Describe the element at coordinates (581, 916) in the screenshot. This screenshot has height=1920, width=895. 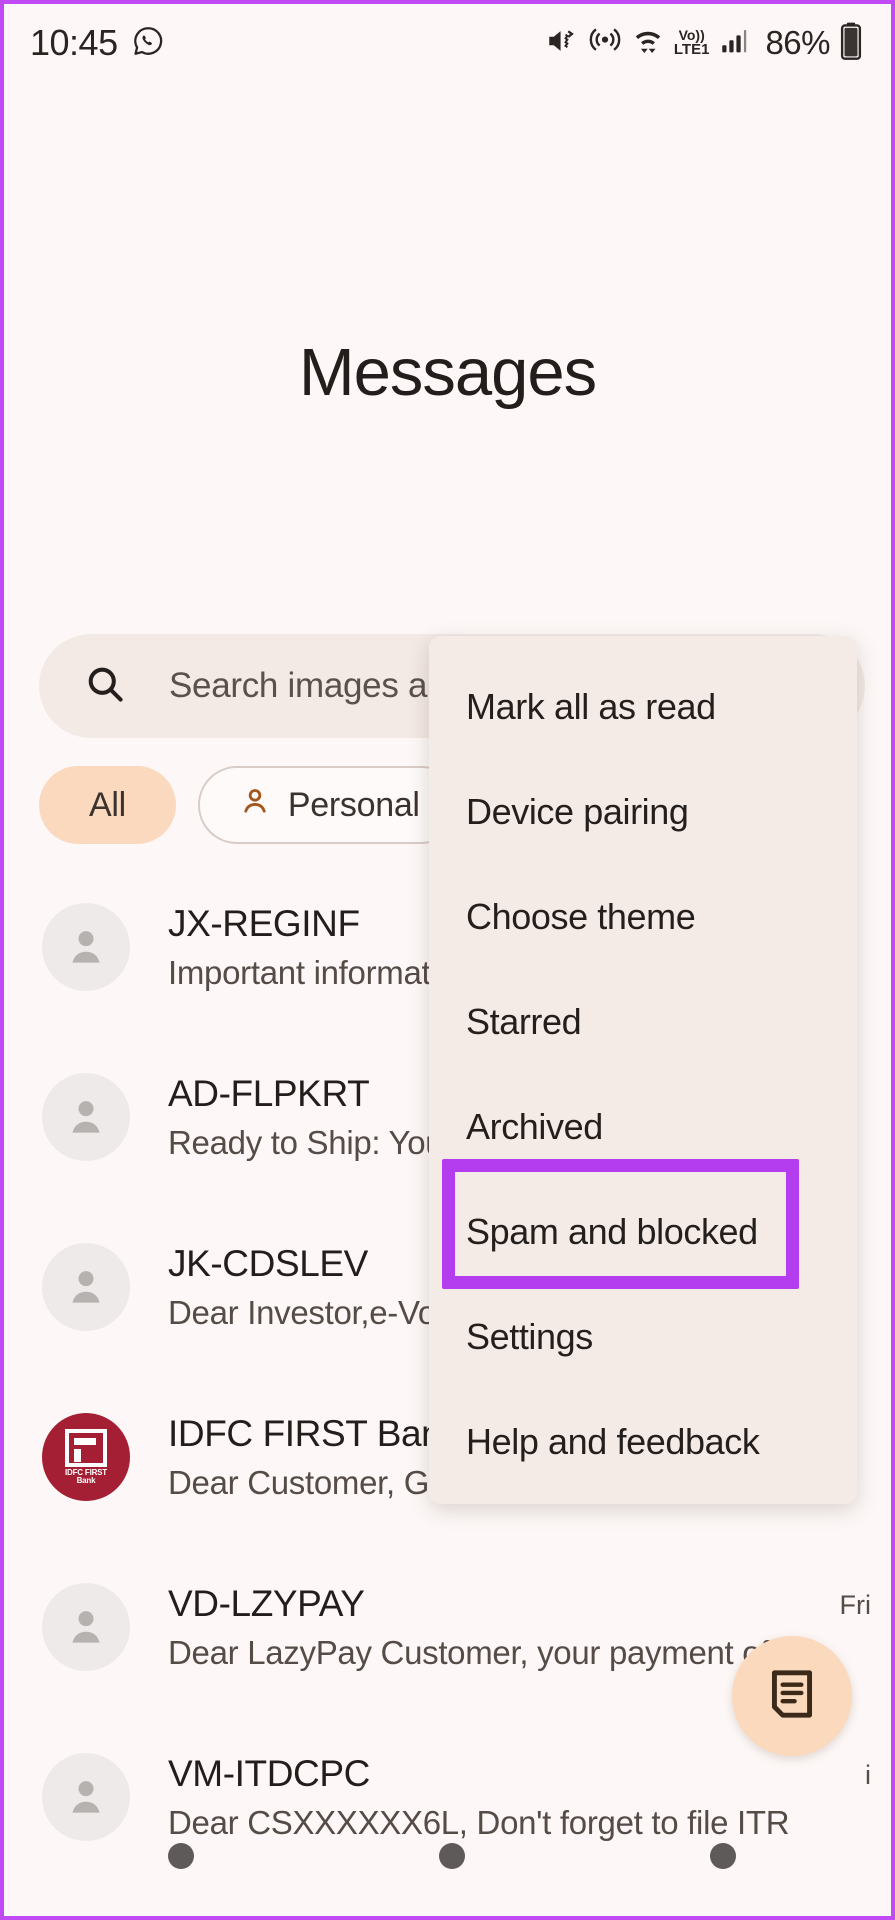
I see `menu-item-label: Choose theme` at that location.